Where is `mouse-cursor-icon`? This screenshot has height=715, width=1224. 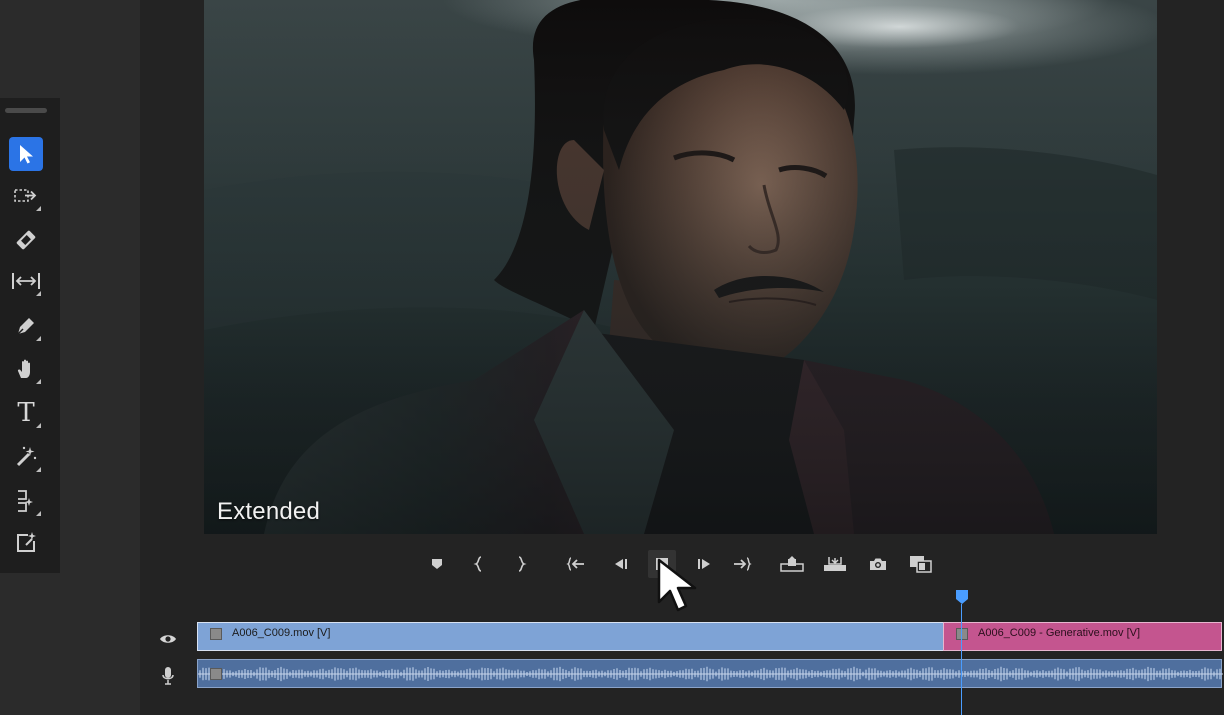 mouse-cursor-icon is located at coordinates (677, 585).